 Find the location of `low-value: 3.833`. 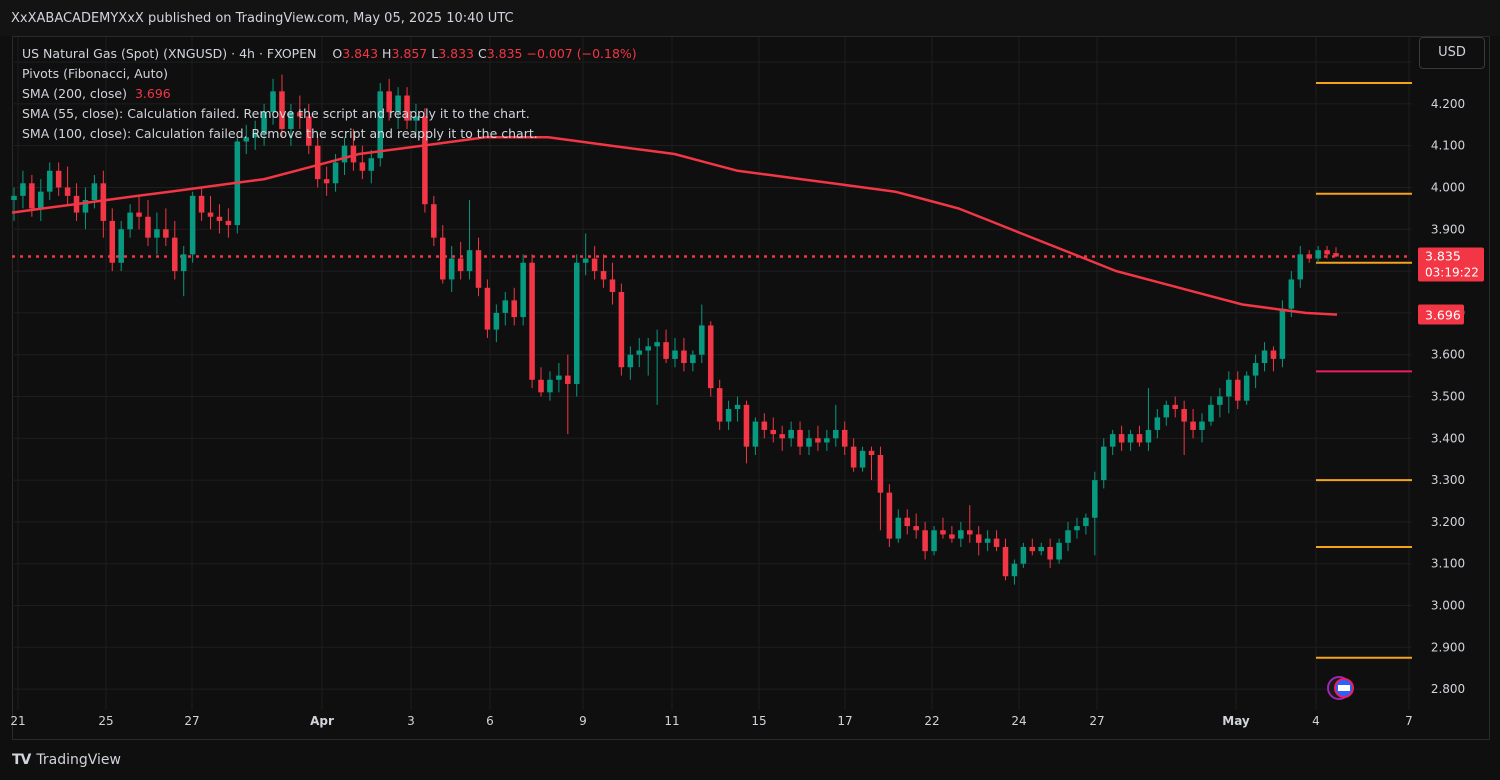

low-value: 3.833 is located at coordinates (456, 53).